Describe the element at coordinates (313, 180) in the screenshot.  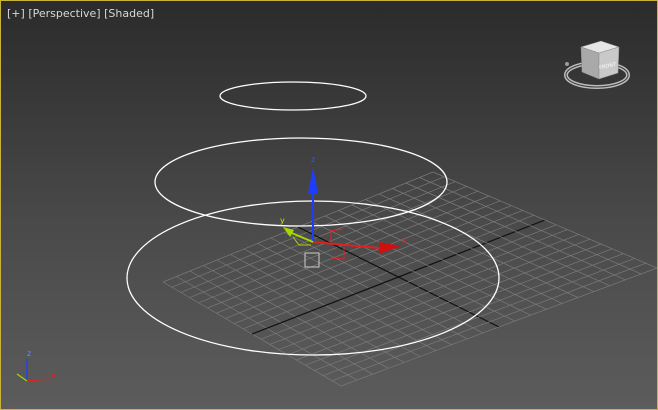
I see `gizmo-z-arrow-icon` at that location.